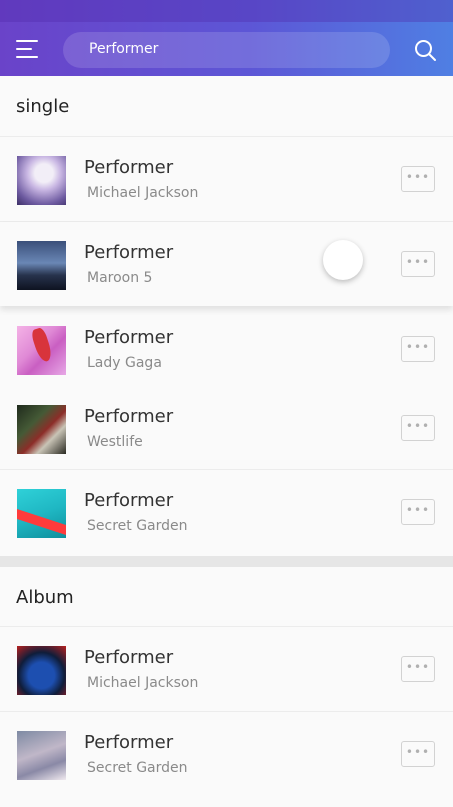  I want to click on search-icon, so click(425, 50).